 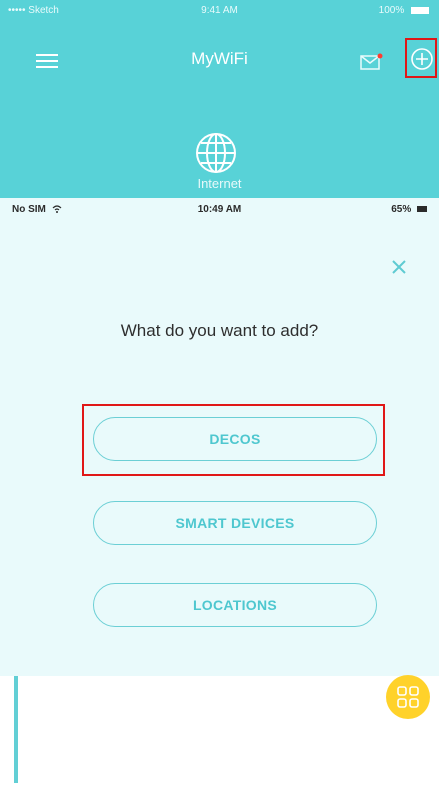 I want to click on add-button-highlight, so click(x=421, y=58).